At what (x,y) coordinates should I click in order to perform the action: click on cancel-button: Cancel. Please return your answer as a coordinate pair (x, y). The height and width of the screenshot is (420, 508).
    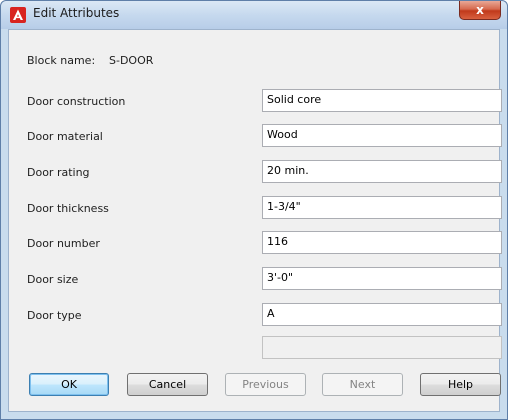
    Looking at the image, I should click on (167, 384).